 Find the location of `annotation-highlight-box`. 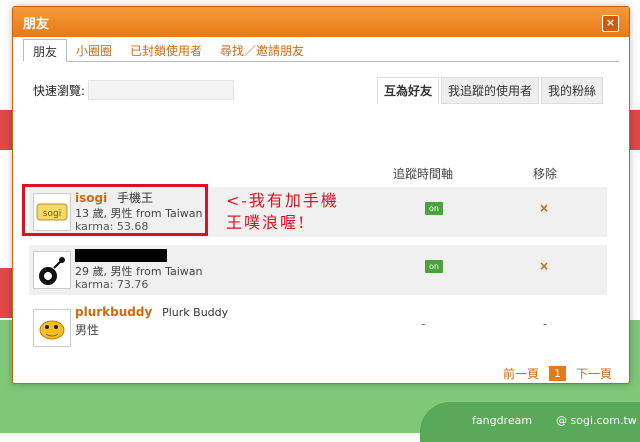

annotation-highlight-box is located at coordinates (115, 210).